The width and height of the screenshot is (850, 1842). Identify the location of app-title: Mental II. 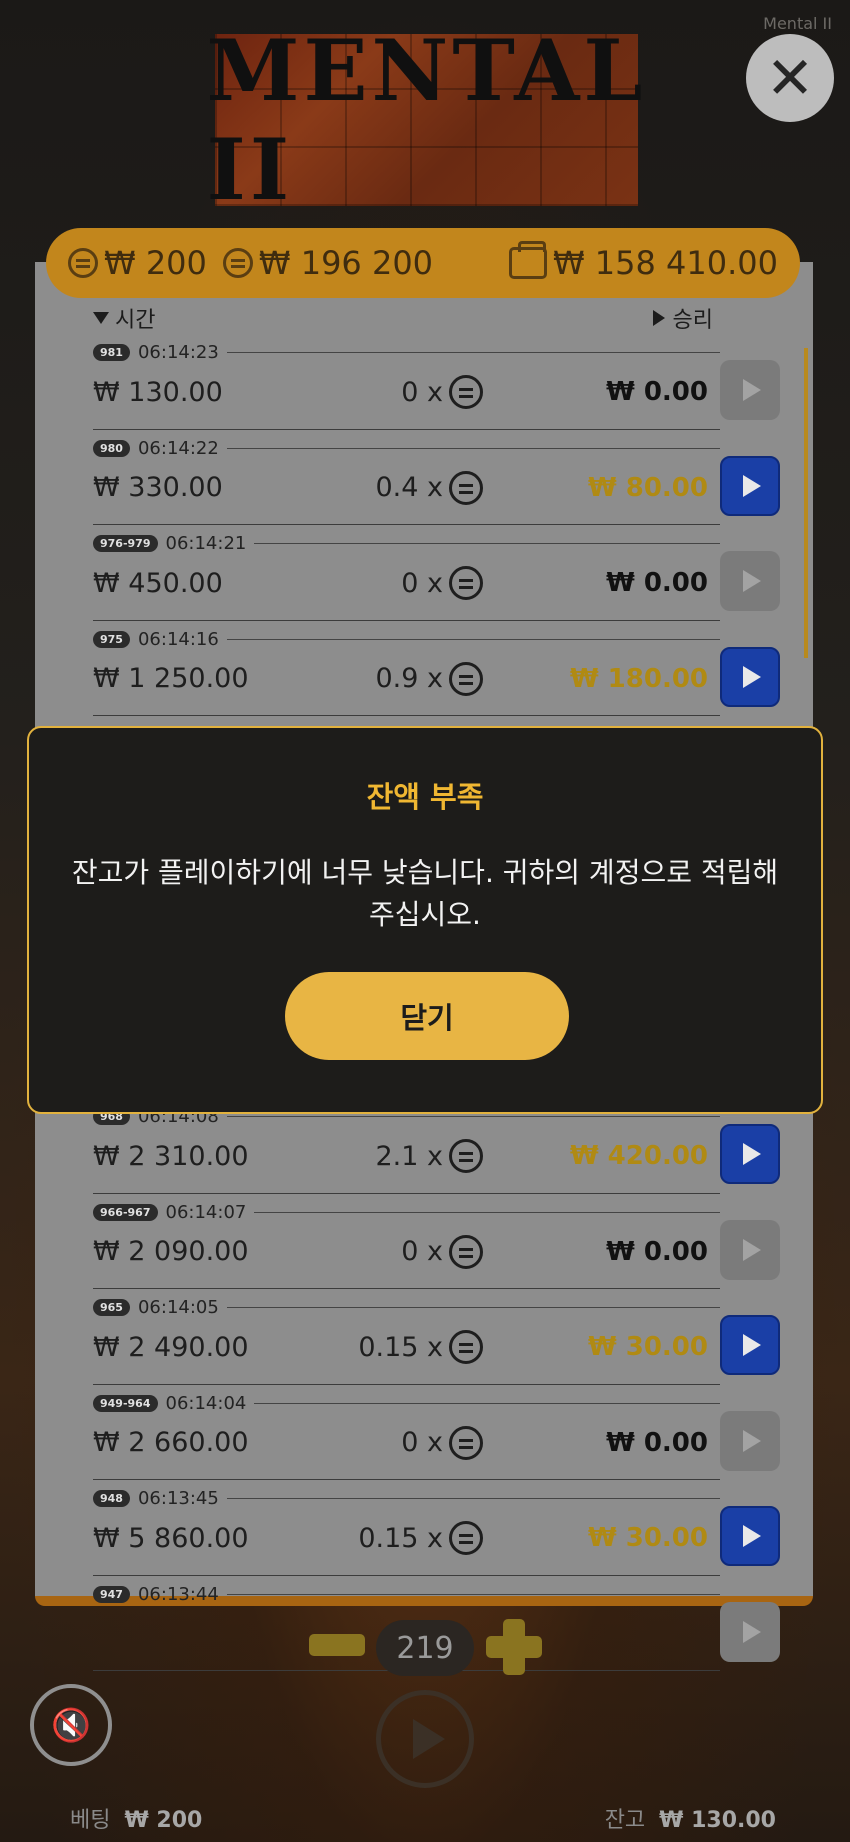
(797, 23).